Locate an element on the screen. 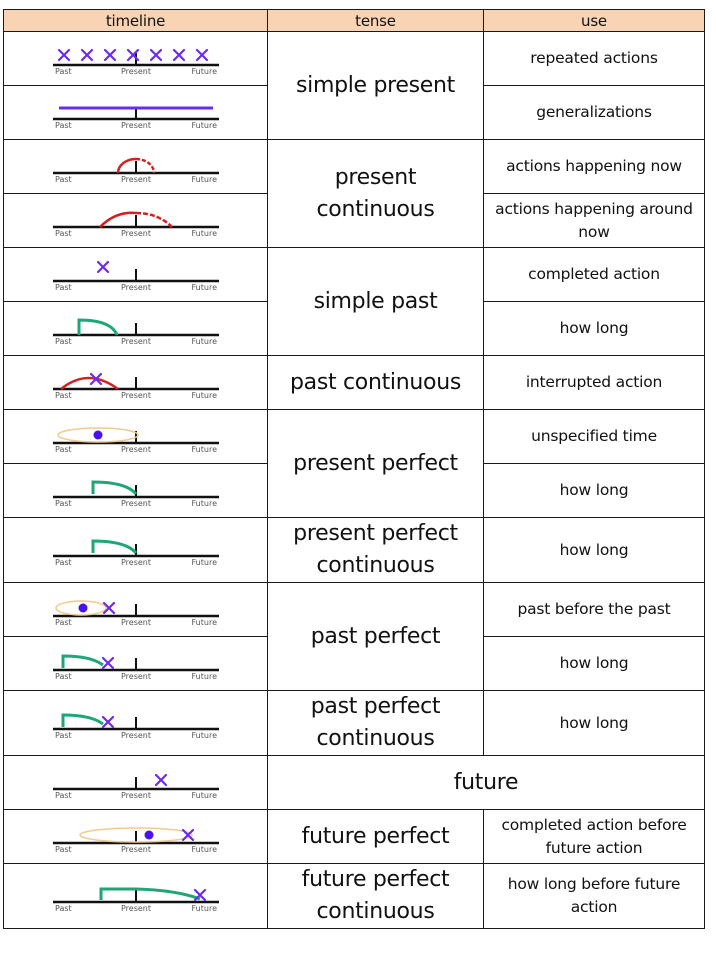  tense-cell: present continuous is located at coordinates (375, 193).